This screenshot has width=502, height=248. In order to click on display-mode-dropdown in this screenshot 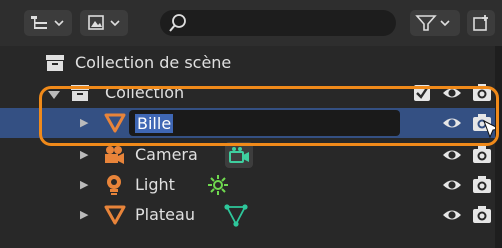, I will do `click(48, 23)`.